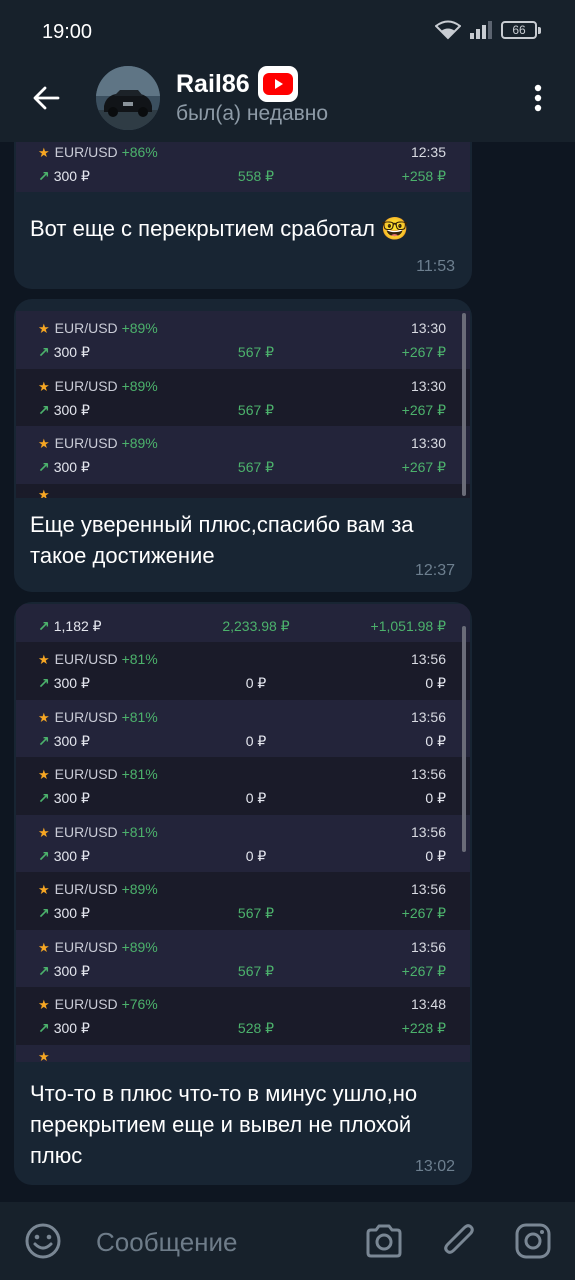 This screenshot has width=575, height=1280. What do you see at coordinates (98, 152) in the screenshot?
I see `trade-pair: ★ EUR/USD +86%` at bounding box center [98, 152].